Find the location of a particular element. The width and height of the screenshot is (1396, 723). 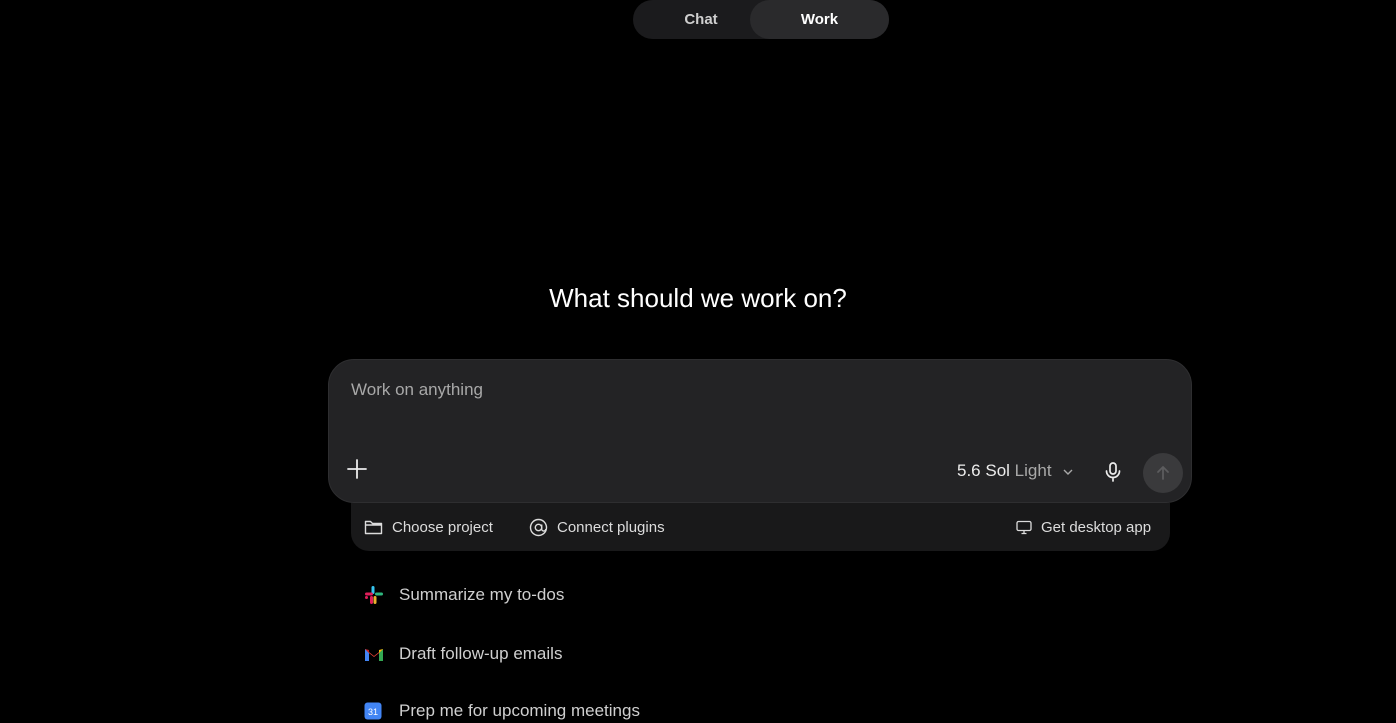

tab-work: Work is located at coordinates (819, 19).